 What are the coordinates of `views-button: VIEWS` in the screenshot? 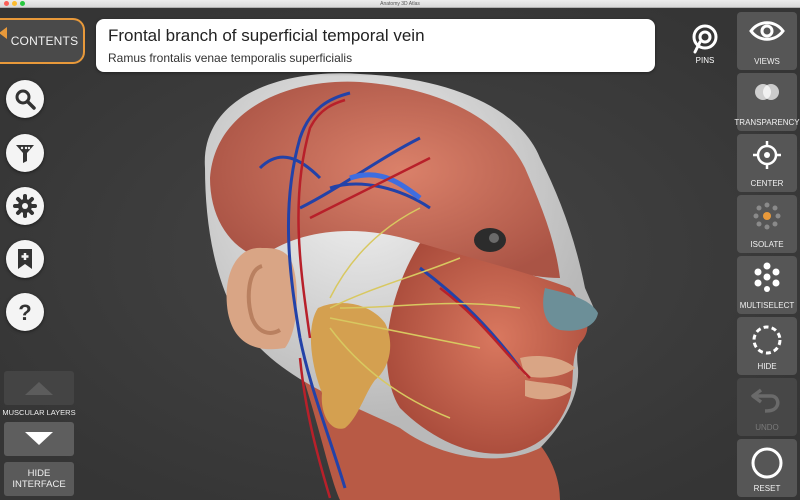 It's located at (767, 41).